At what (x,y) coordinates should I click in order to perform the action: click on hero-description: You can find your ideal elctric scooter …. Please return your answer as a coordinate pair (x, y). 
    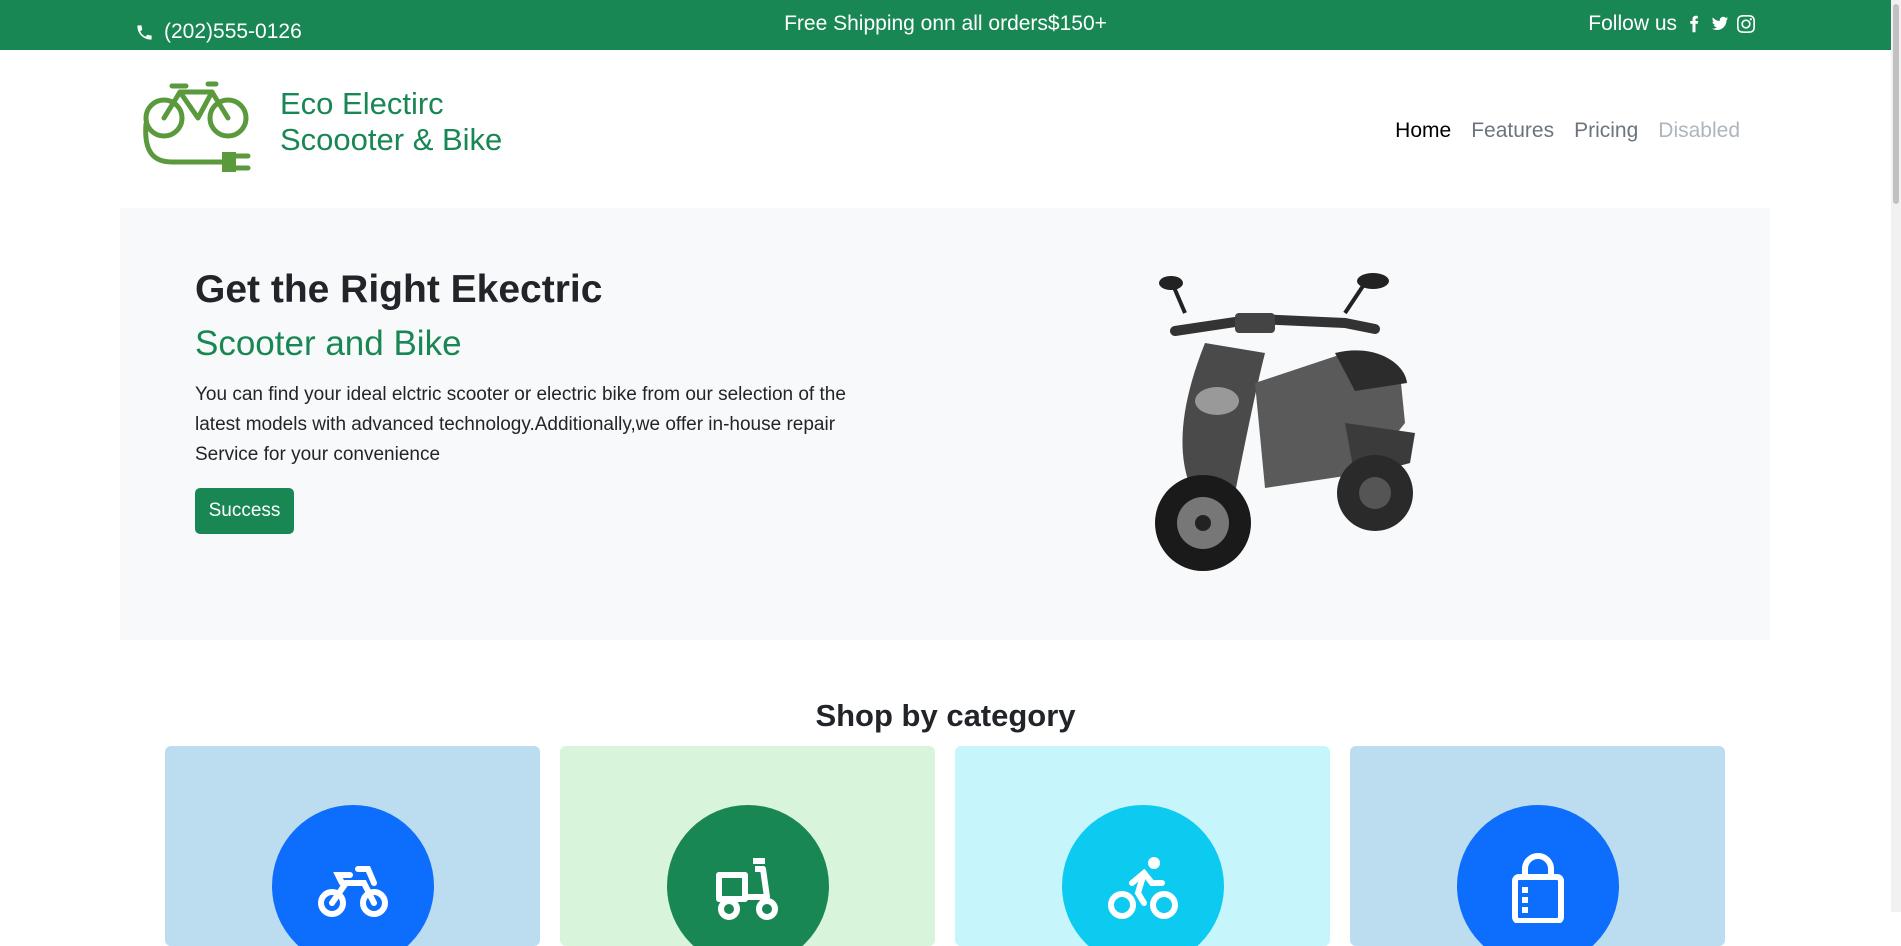
    Looking at the image, I should click on (520, 424).